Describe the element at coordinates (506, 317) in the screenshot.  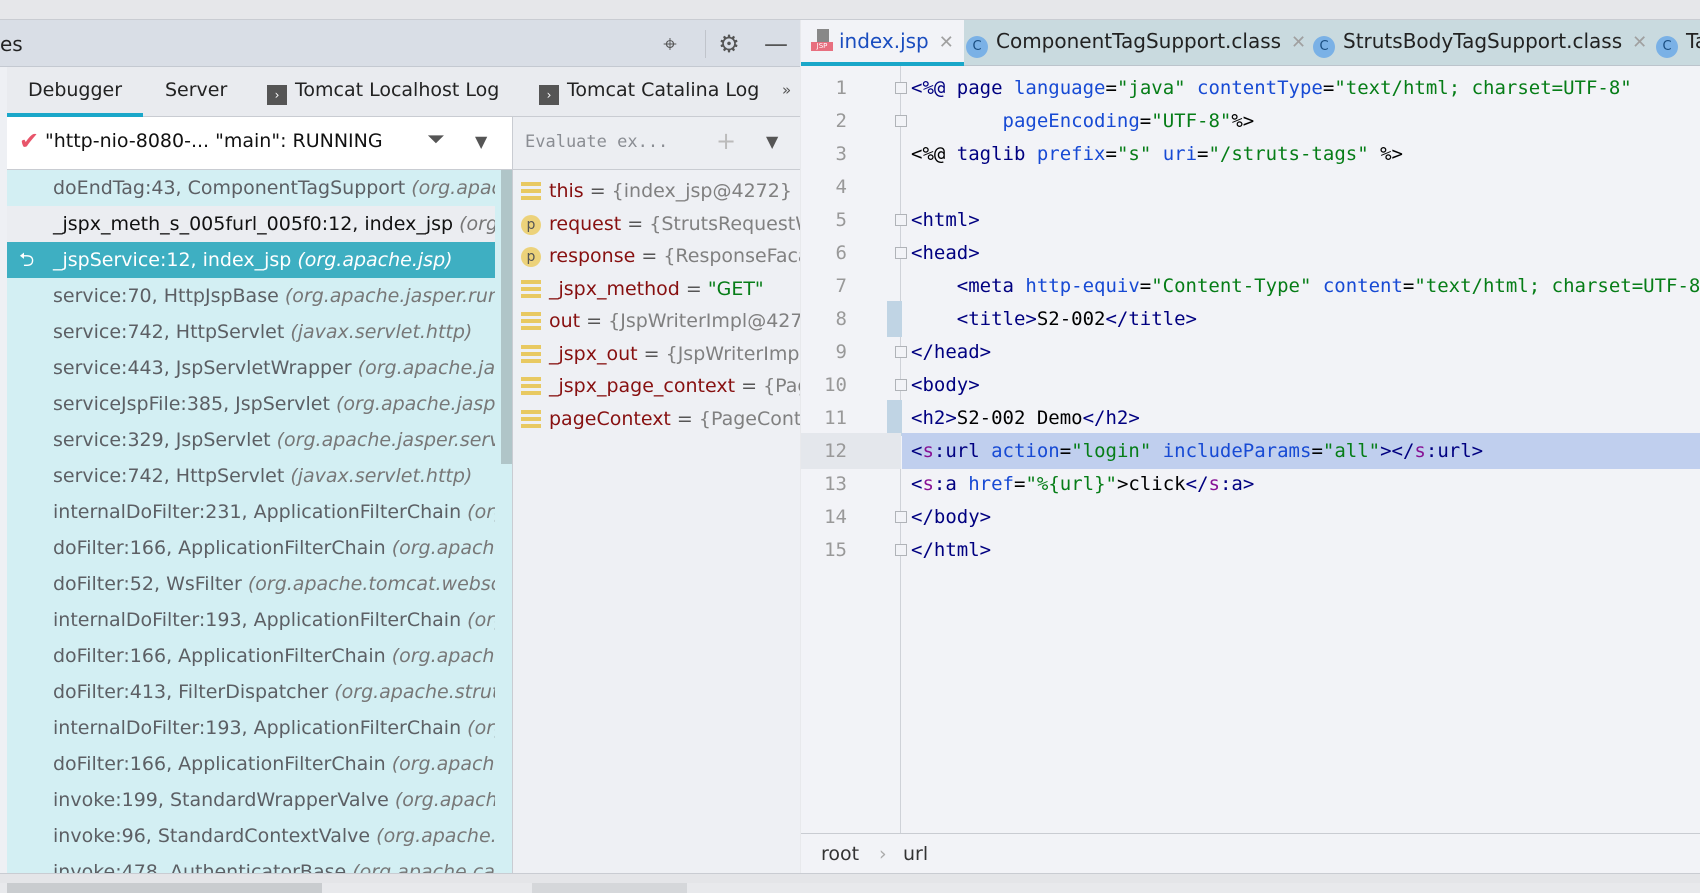
I see `frames-scrollbar` at that location.